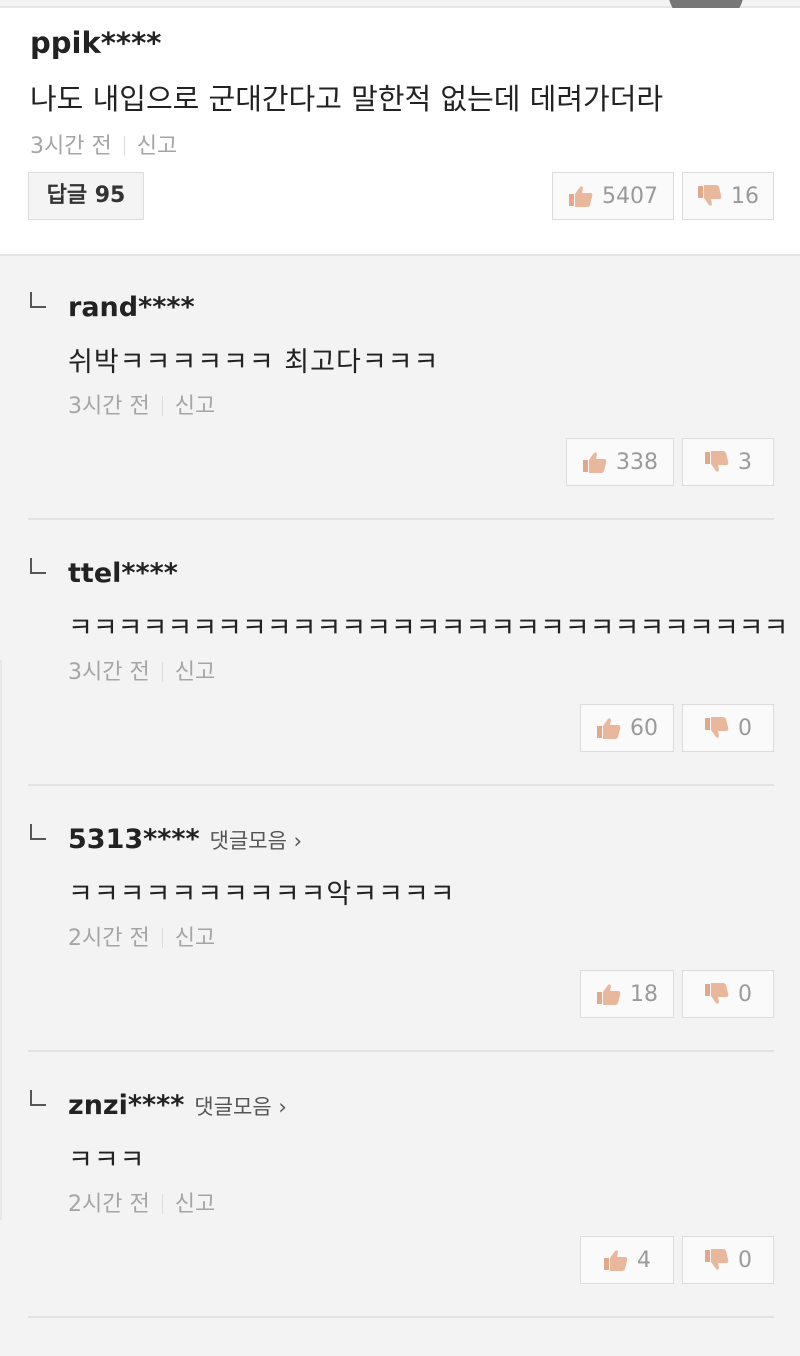 This screenshot has width=800, height=1356. Describe the element at coordinates (745, 196) in the screenshot. I see `dislike-count: 16` at that location.